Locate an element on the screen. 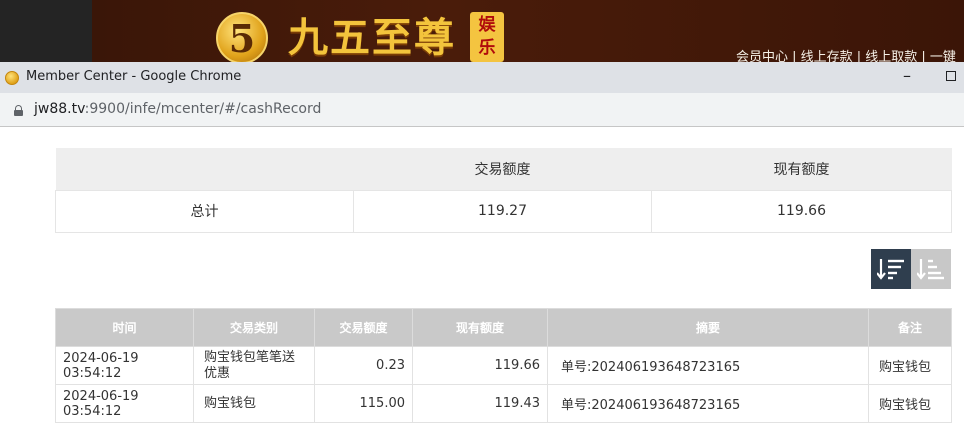 Image resolution: width=964 pixels, height=425 pixels. lock-icon is located at coordinates (18, 110).